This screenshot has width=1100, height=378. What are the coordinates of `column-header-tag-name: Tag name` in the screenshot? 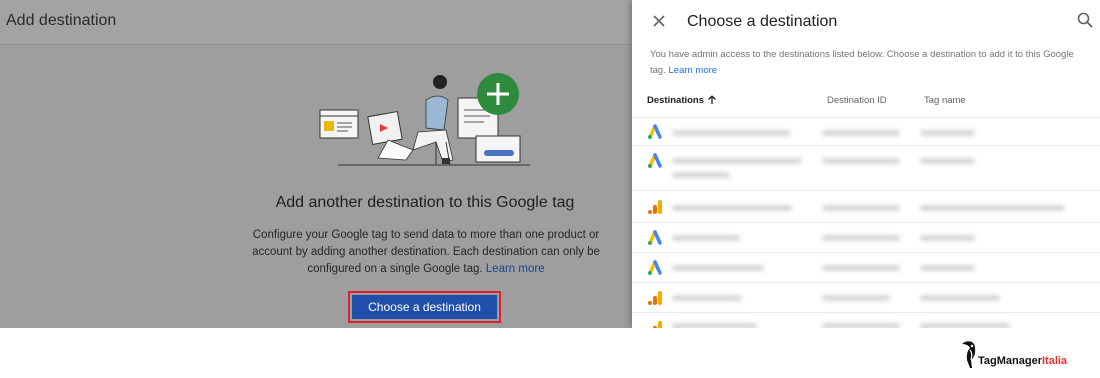 It's located at (945, 100).